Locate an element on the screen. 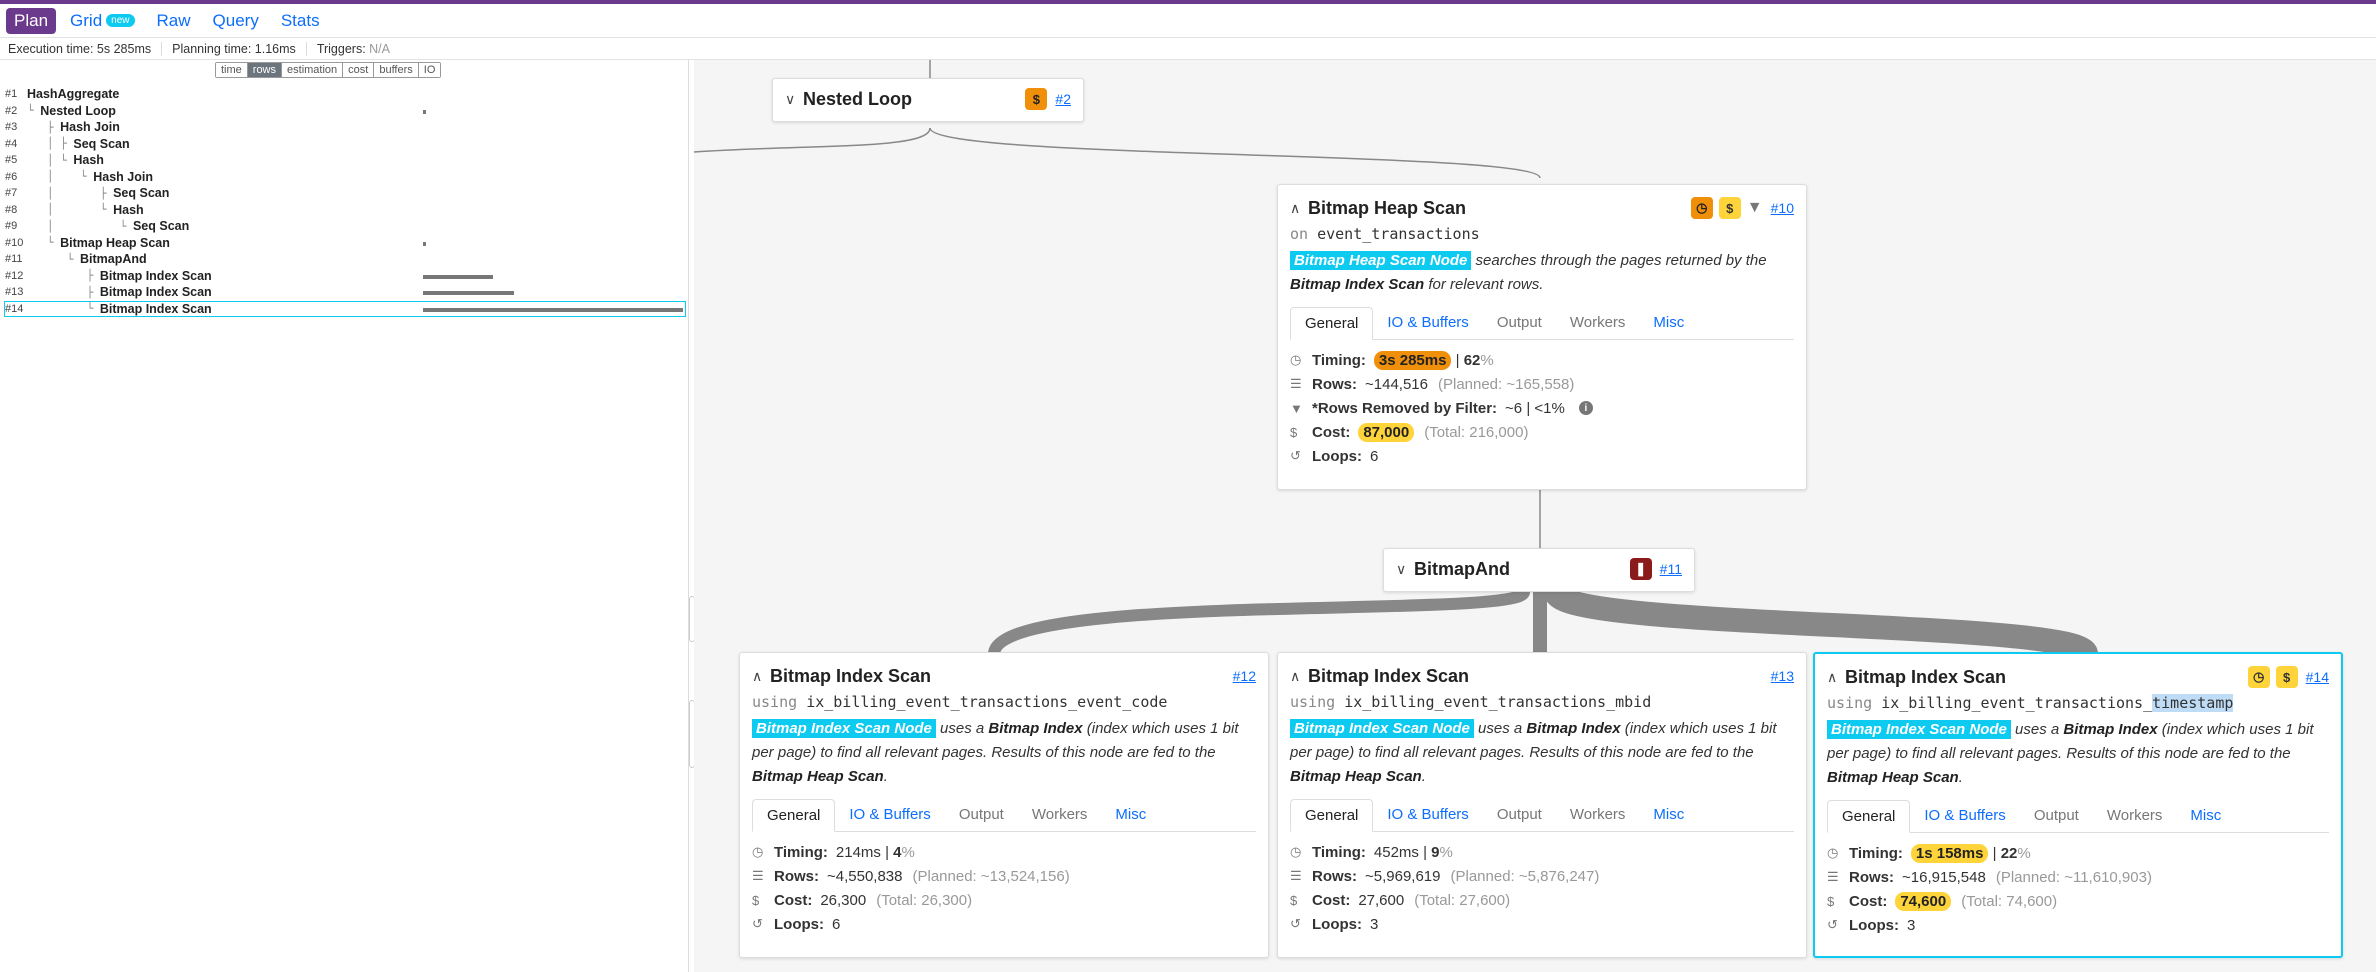  node-link: #14 is located at coordinates (2317, 677).